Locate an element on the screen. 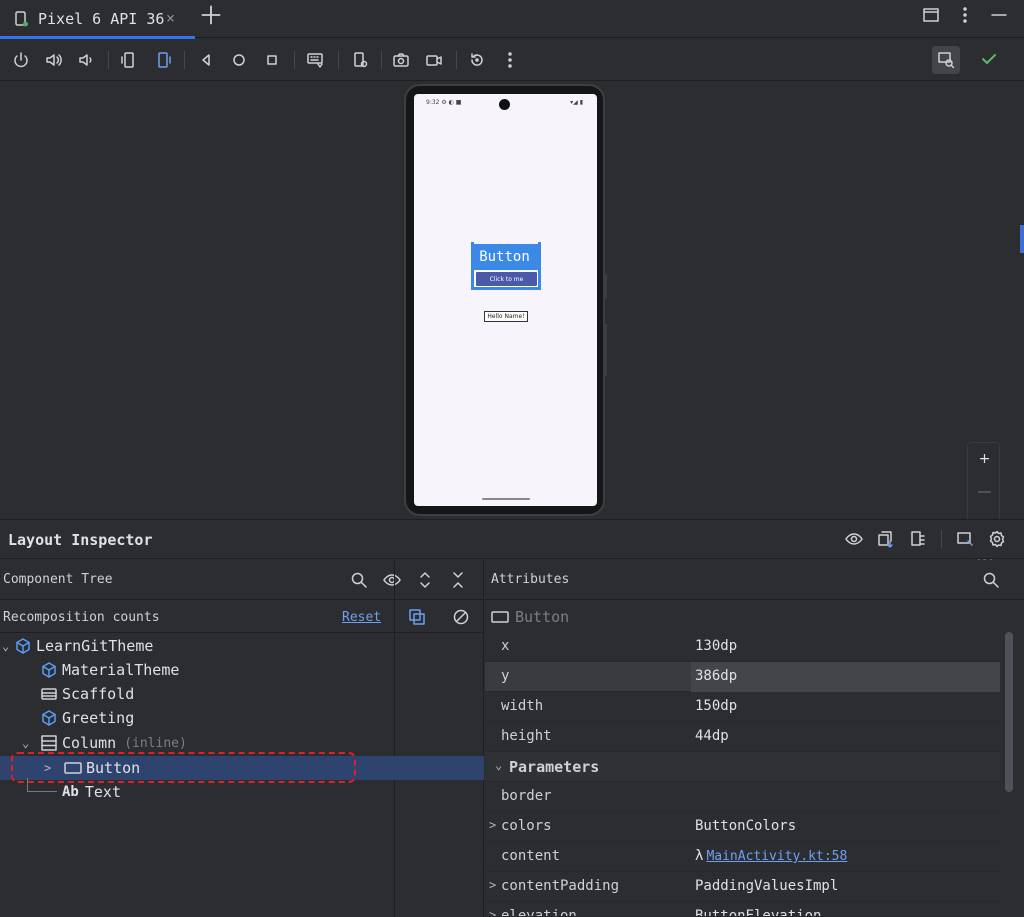 The width and height of the screenshot is (1024, 917). minimize-icon is located at coordinates (999, 15).